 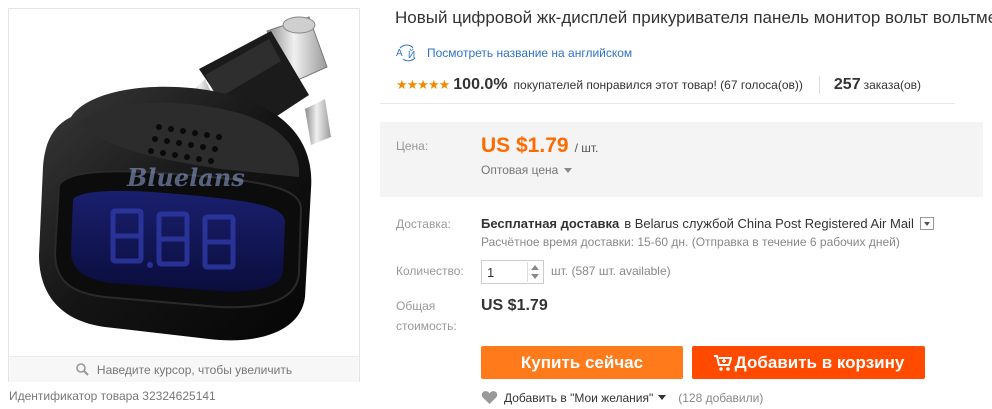 What do you see at coordinates (489, 397) in the screenshot?
I see `heart-icon` at bounding box center [489, 397].